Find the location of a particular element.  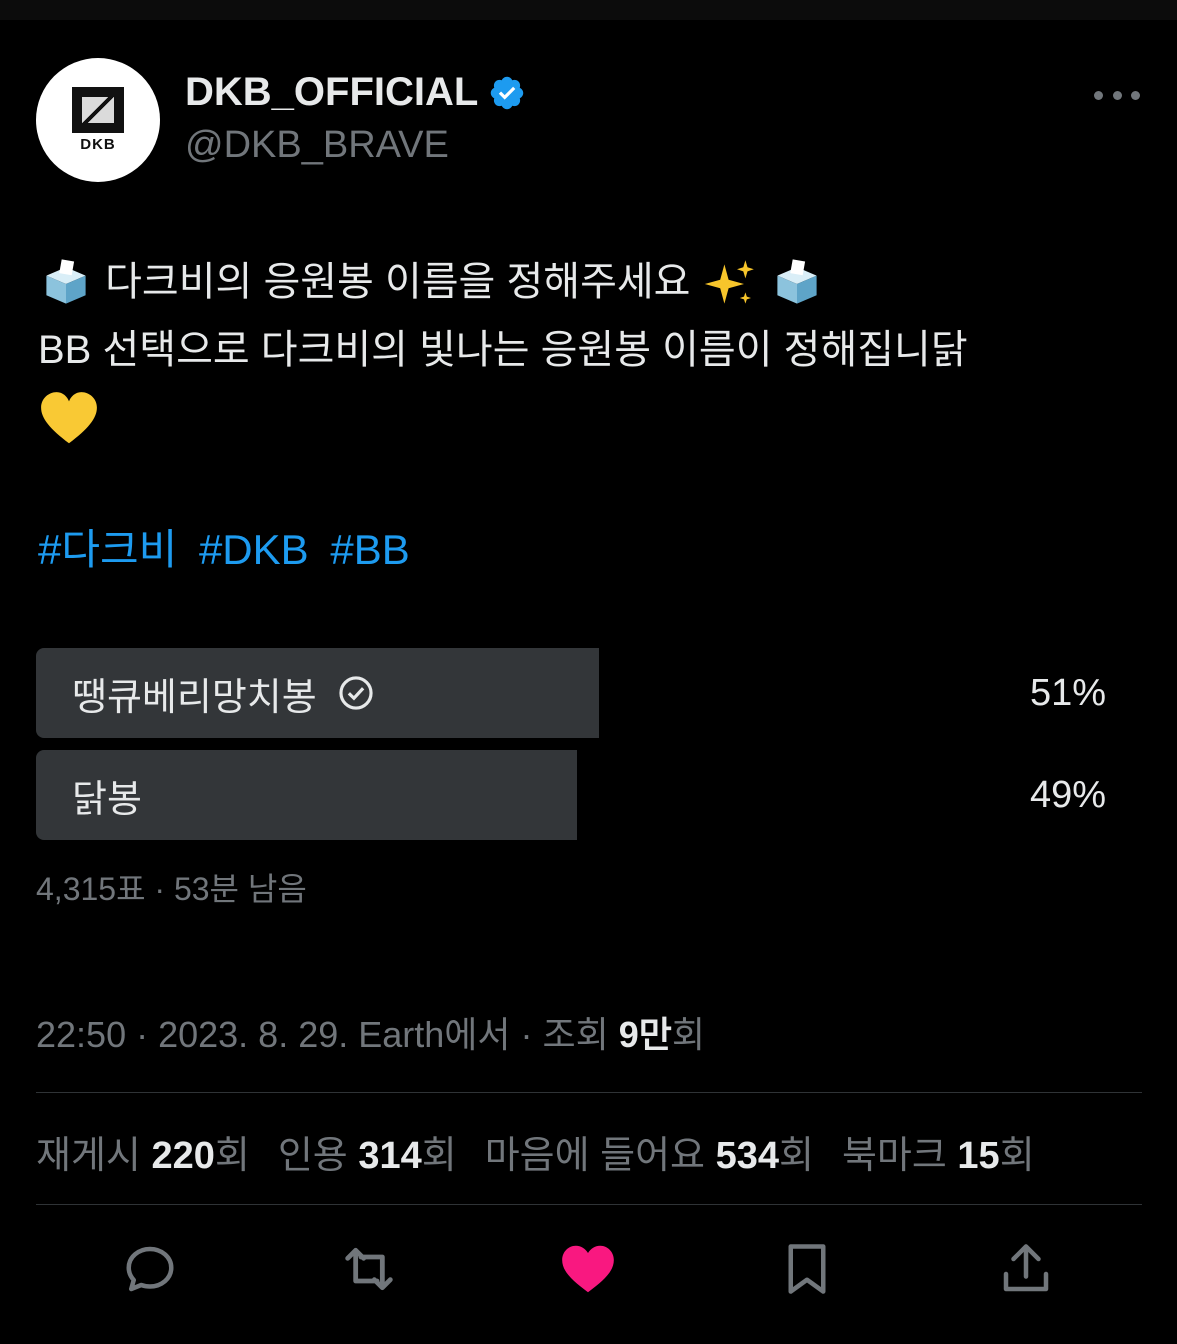

like-stat: 마음에 들어요 534회 is located at coordinates (649, 1151).